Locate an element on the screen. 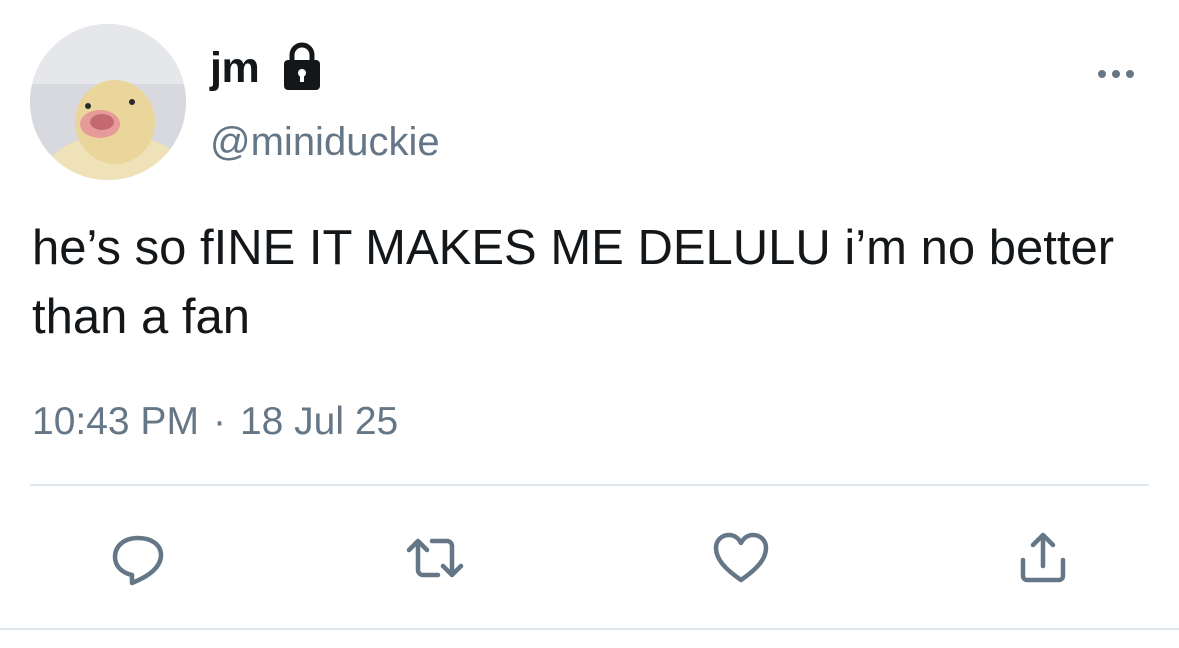  lock-icon is located at coordinates (302, 66).